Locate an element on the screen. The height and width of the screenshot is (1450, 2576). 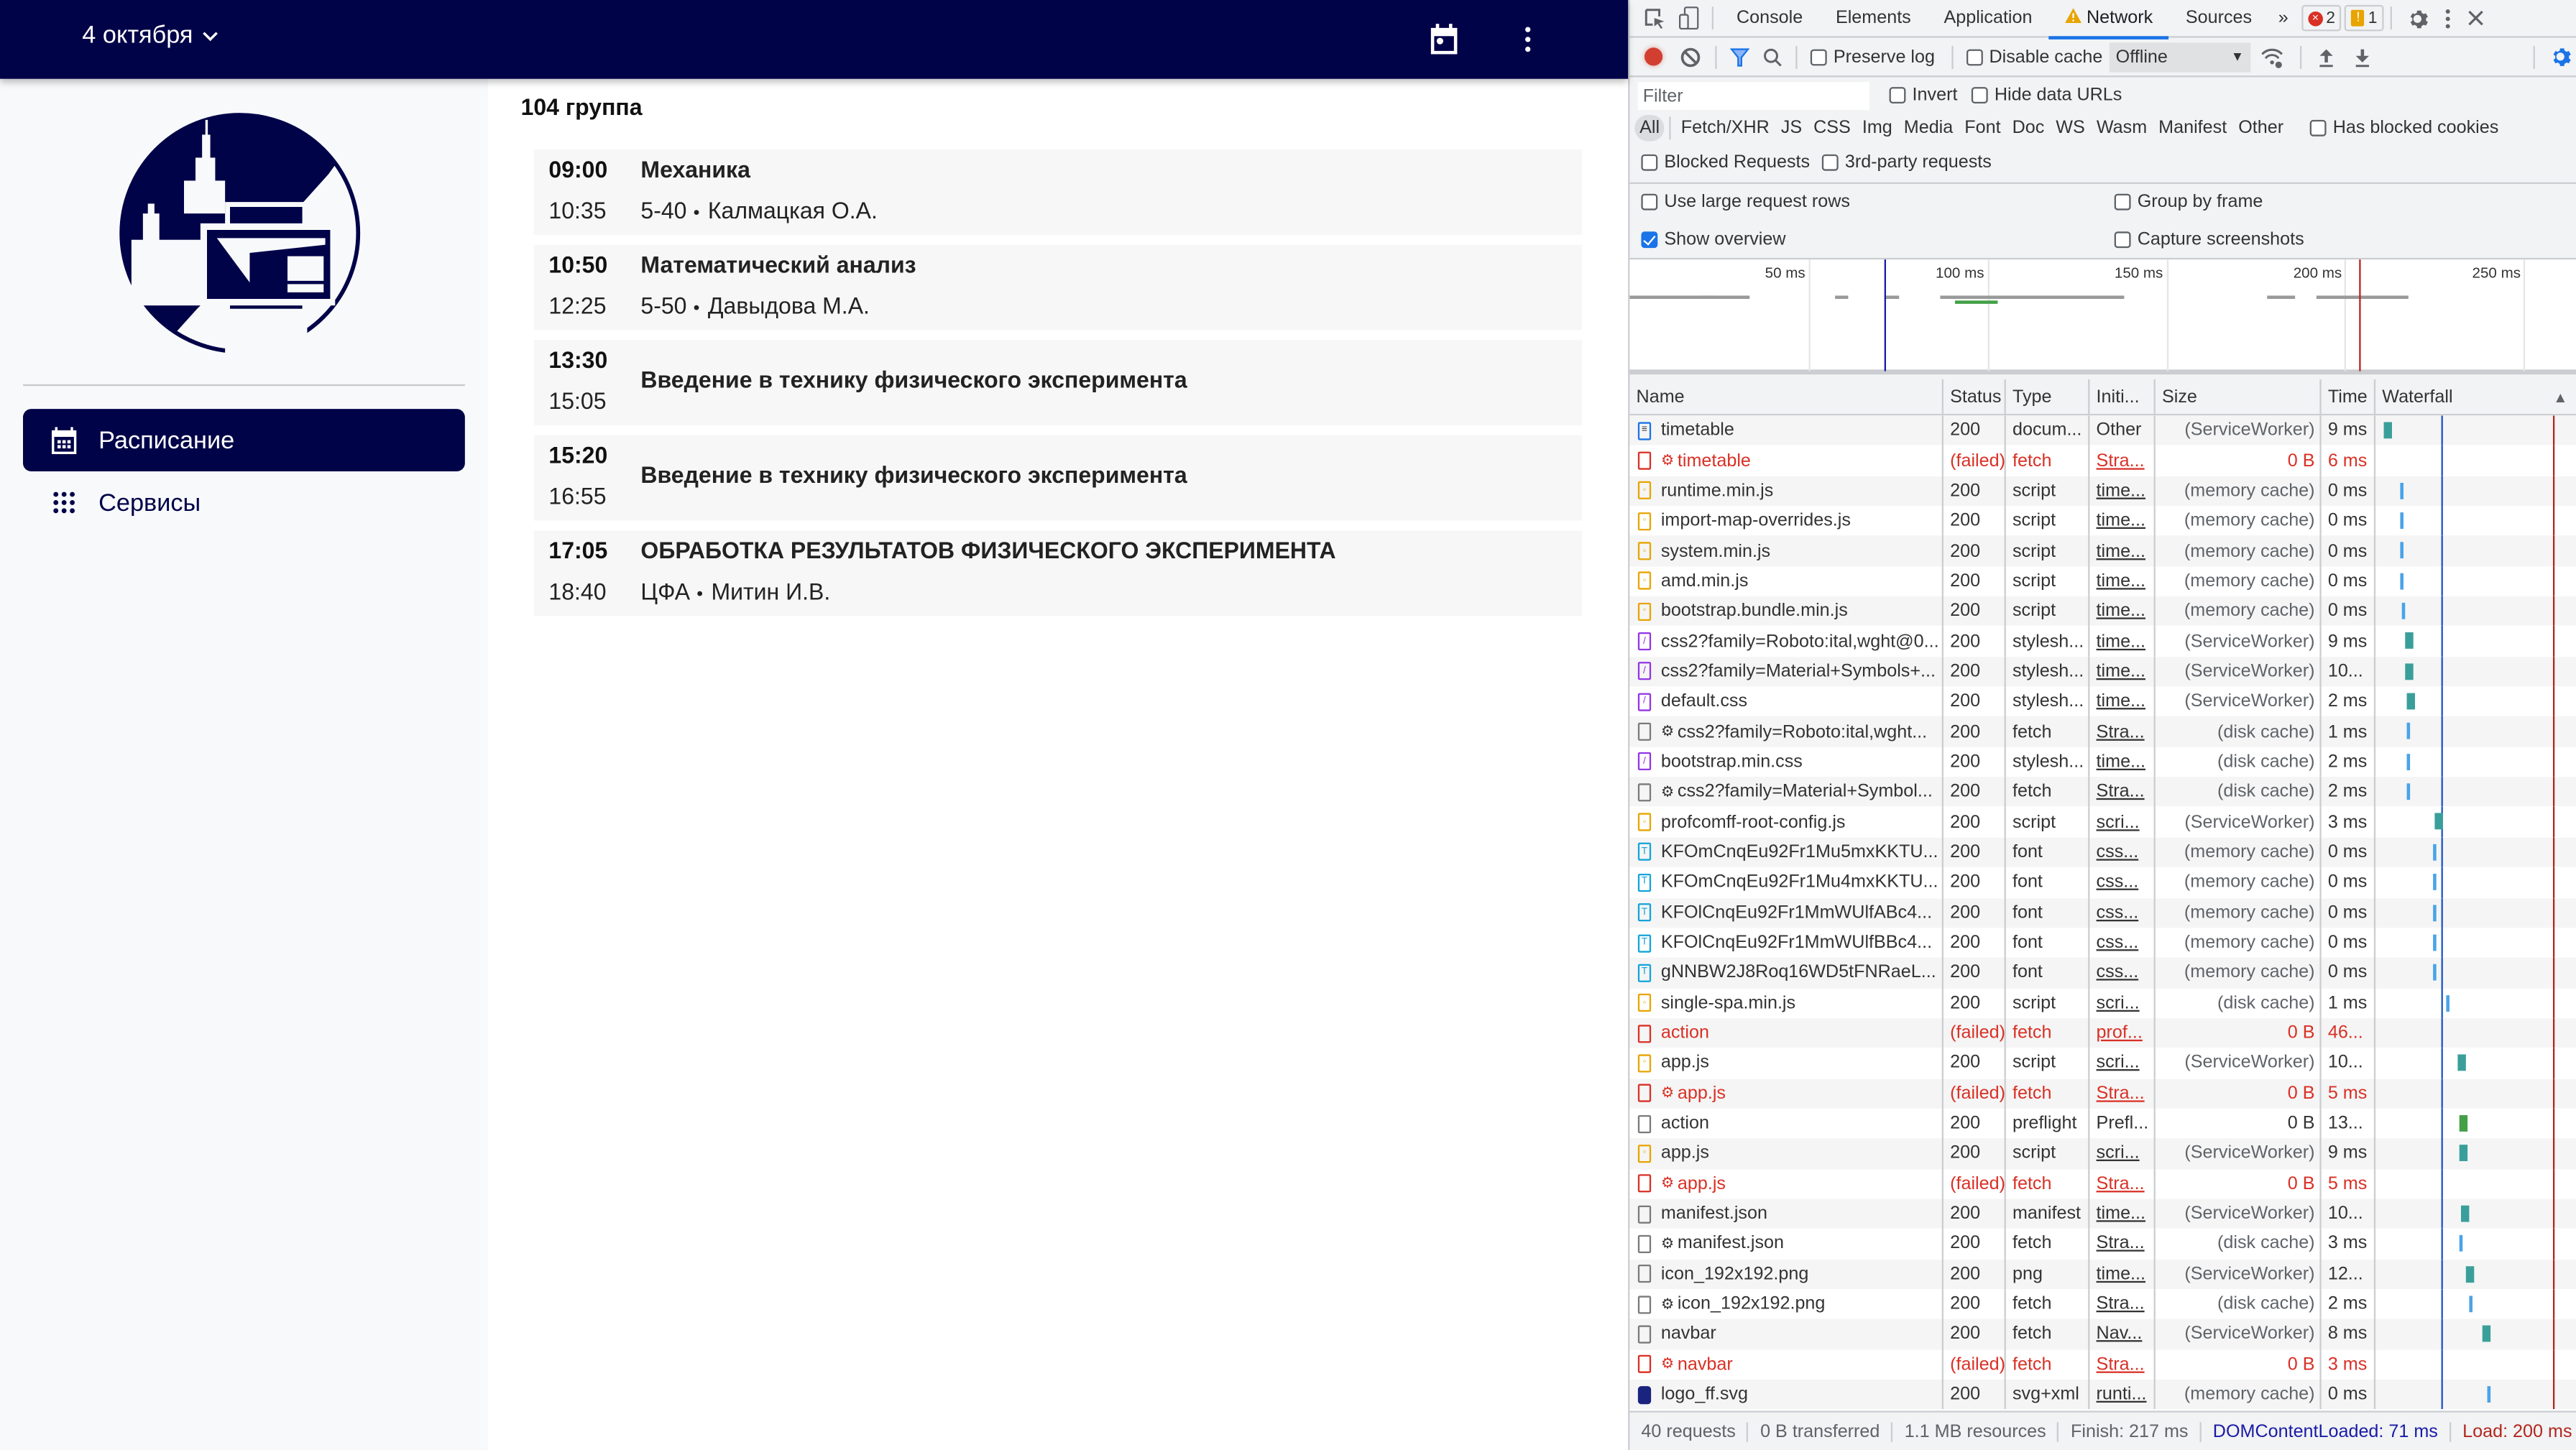
more-vert-icon is located at coordinates (1527, 39).